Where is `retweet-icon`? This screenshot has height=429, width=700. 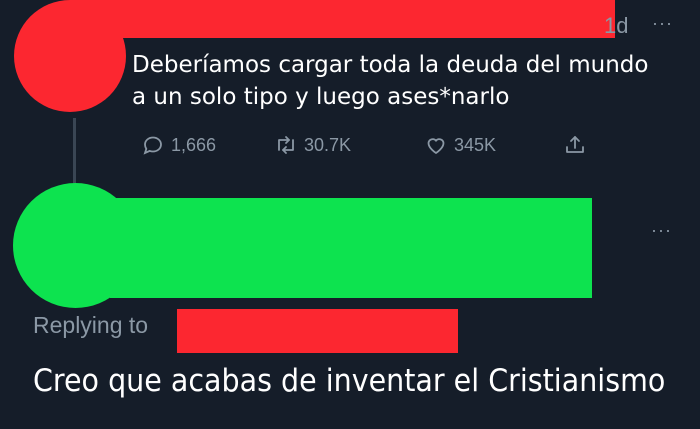
retweet-icon is located at coordinates (286, 145).